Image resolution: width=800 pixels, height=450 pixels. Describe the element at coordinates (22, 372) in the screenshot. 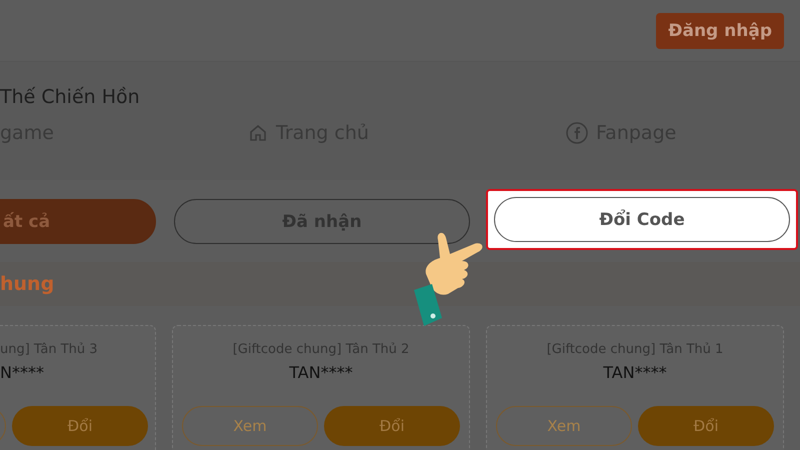

I see `gift-code: N****` at that location.